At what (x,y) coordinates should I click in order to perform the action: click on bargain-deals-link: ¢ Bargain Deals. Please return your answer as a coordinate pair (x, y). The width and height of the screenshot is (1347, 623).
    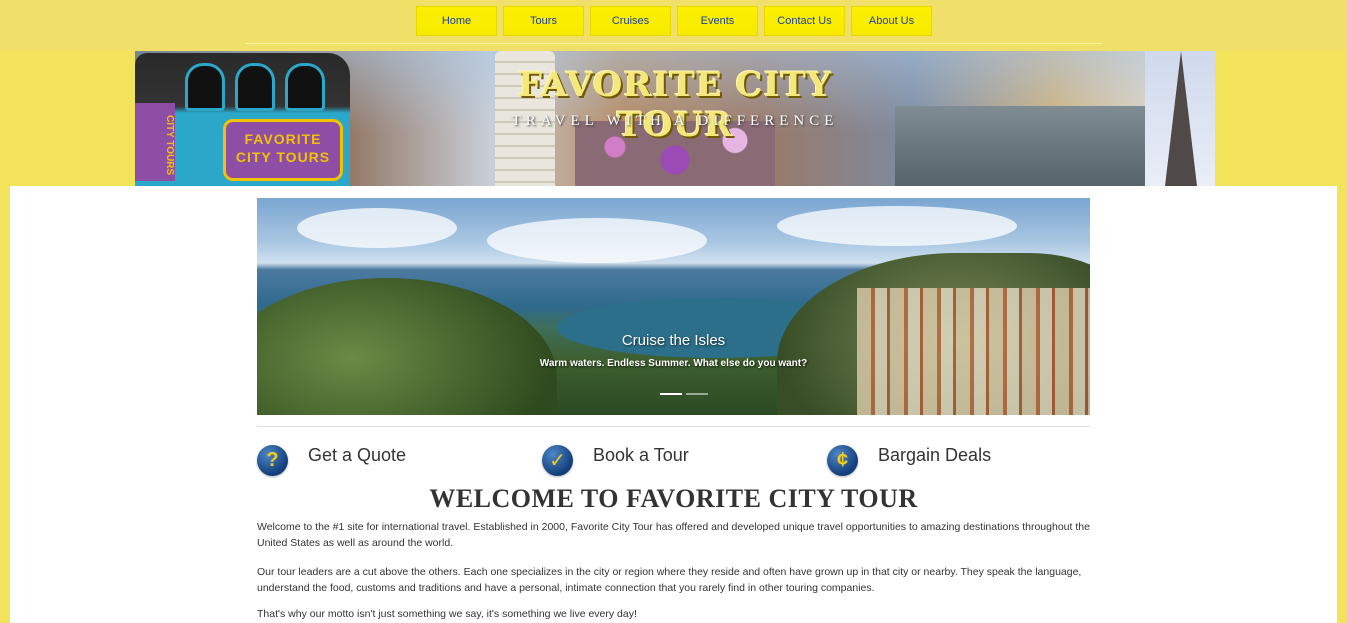
    Looking at the image, I should click on (909, 461).